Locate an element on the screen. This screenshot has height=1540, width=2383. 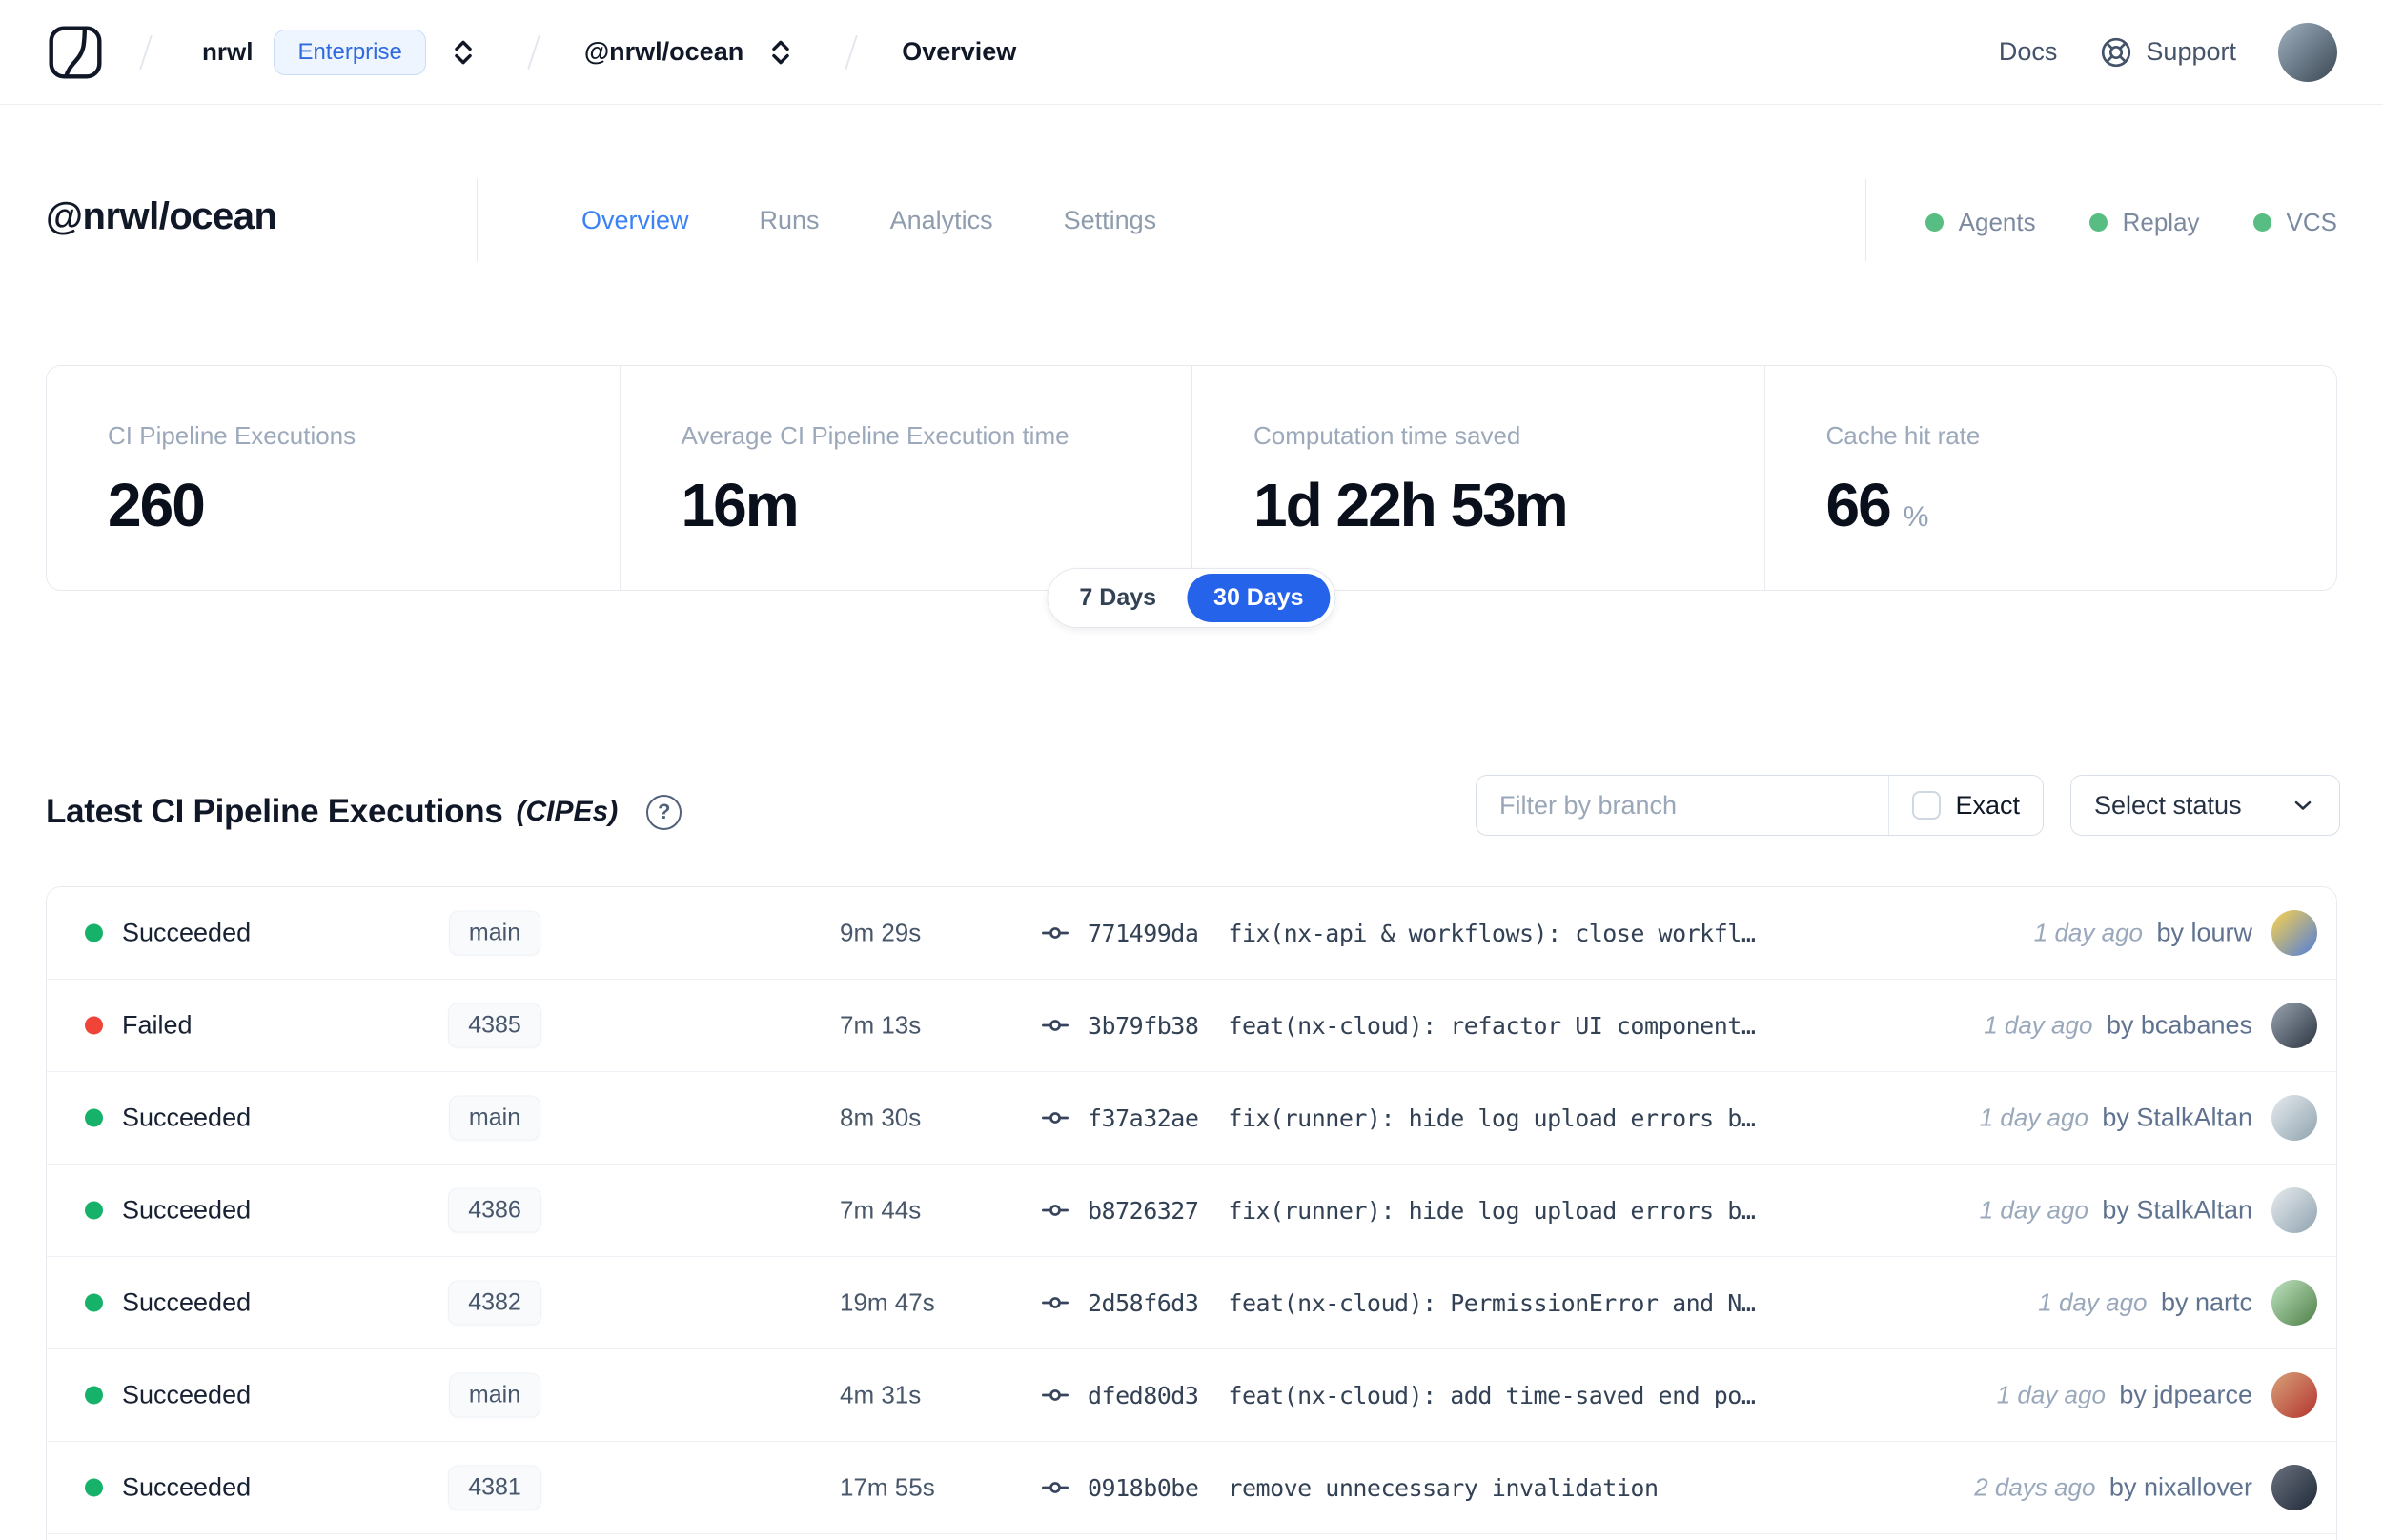
support-link: Support is located at coordinates (2168, 52).